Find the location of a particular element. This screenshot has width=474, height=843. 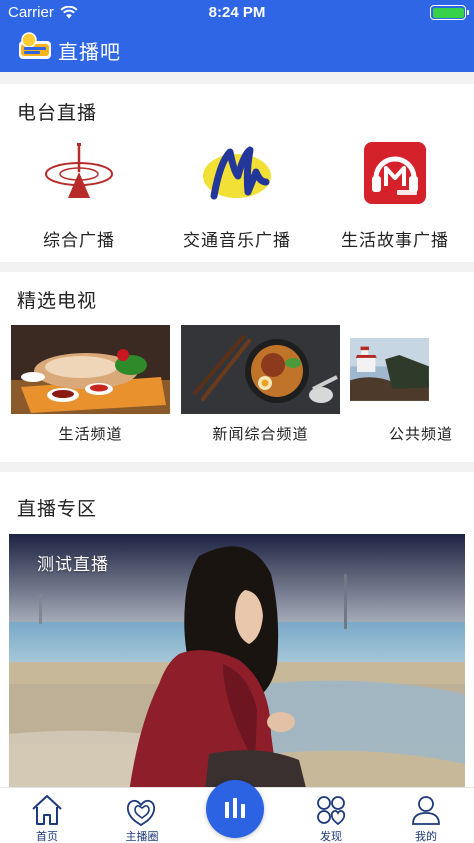

radio-item-general: 综合广播 is located at coordinates (79, 196).